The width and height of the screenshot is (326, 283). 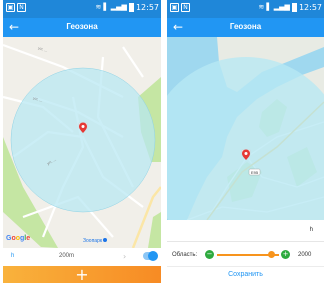 I want to click on google-logo: Google, so click(x=18, y=238).